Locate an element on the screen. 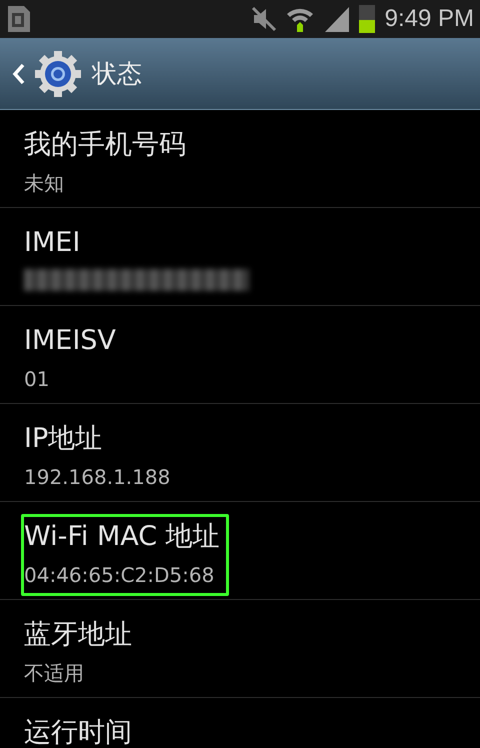 This screenshot has width=480, height=748. status-row: 我的手机号码 未知 is located at coordinates (240, 159).